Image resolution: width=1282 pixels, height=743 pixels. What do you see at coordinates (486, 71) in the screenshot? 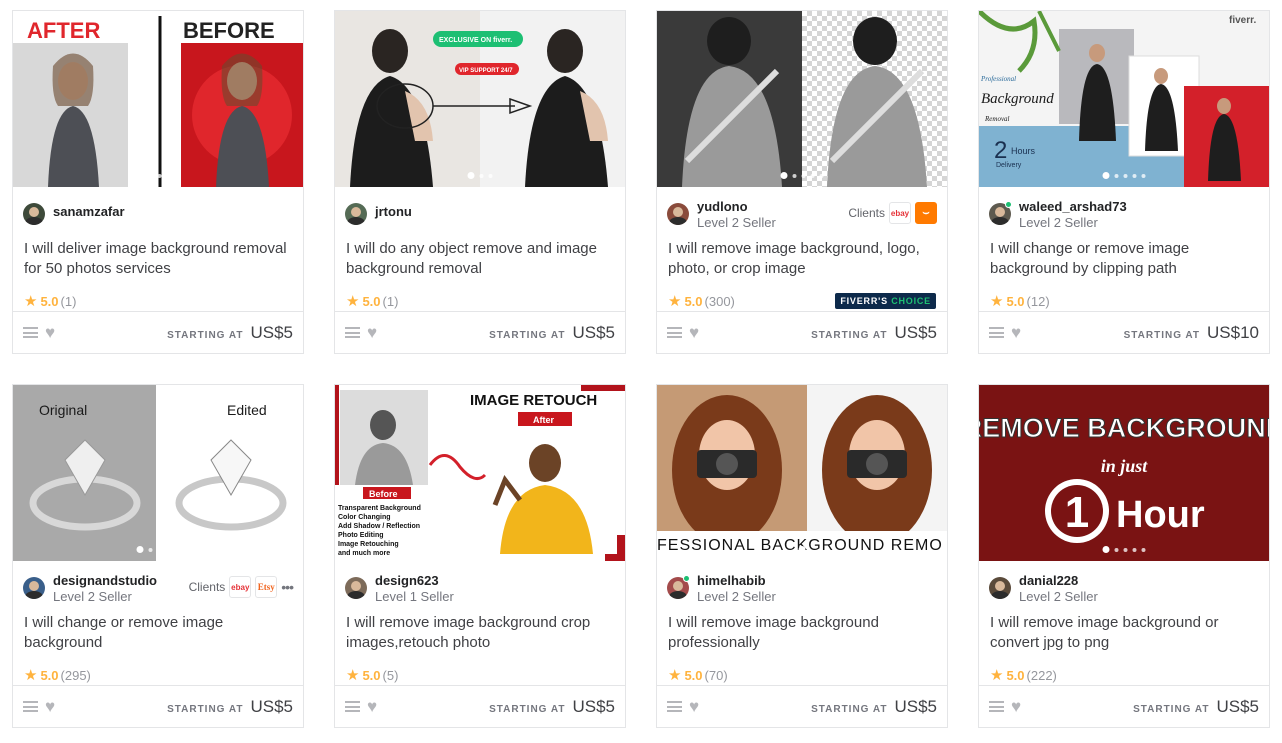
I see `thumb-sub-badge: VIP SUPPORT 24/7` at bounding box center [486, 71].